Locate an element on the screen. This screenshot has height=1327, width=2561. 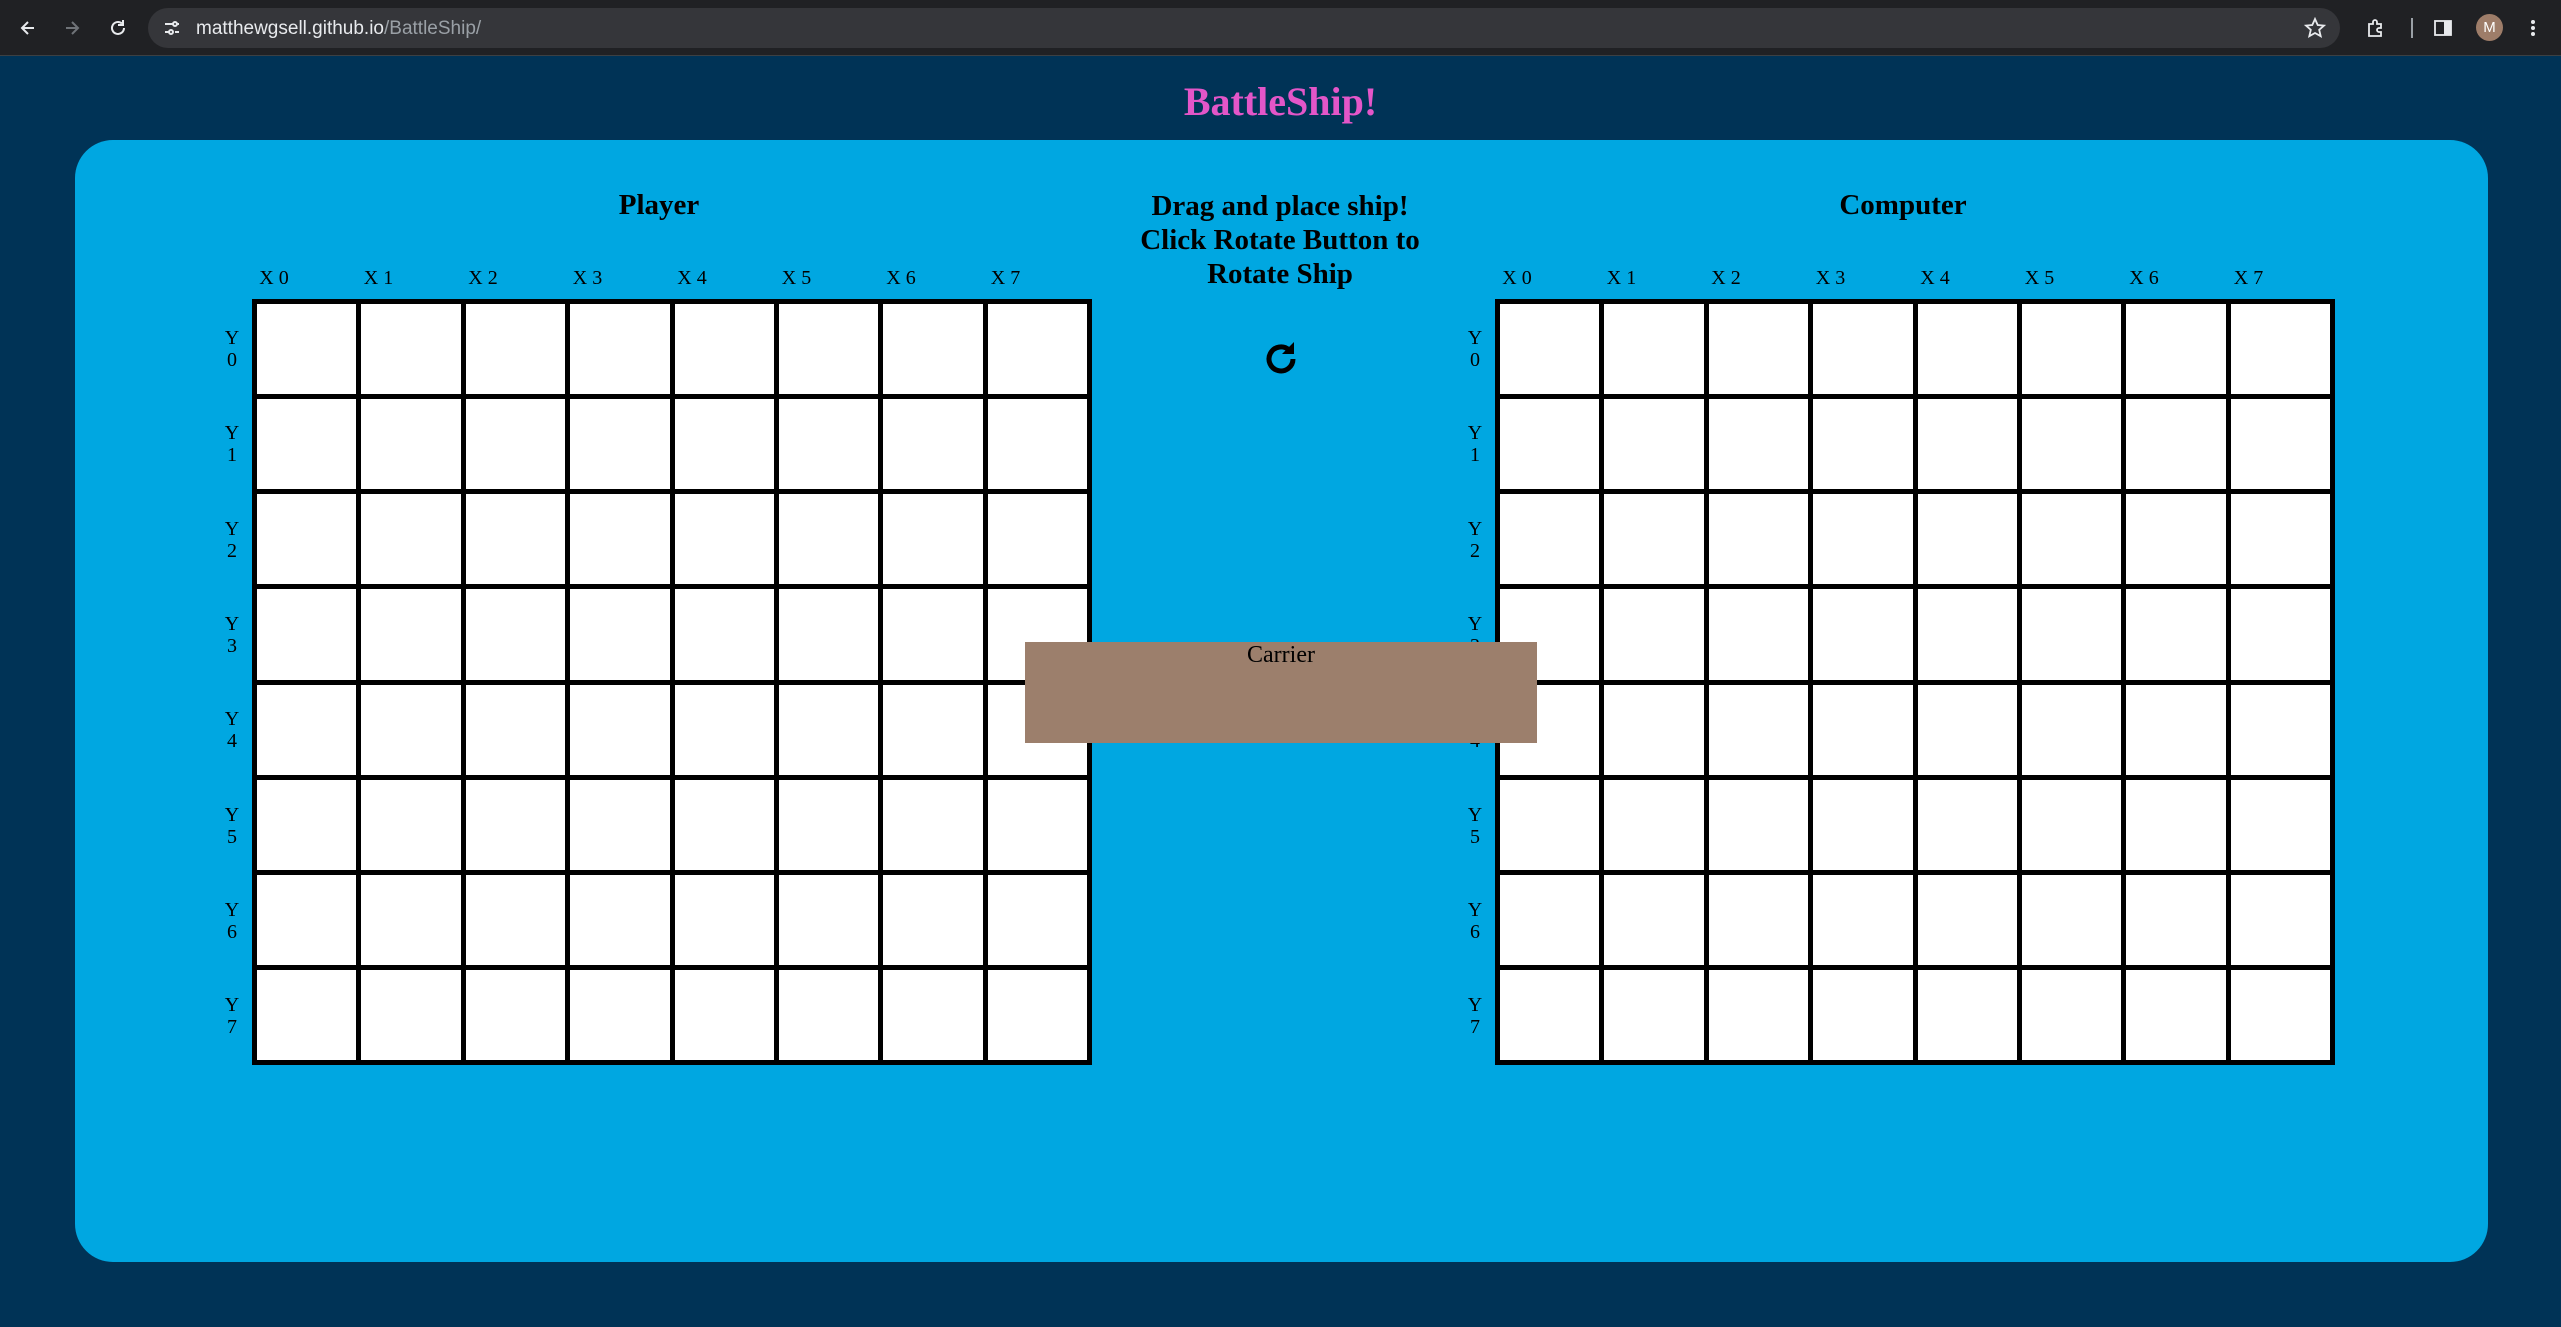
bookmark-star-icon is located at coordinates (2315, 28).